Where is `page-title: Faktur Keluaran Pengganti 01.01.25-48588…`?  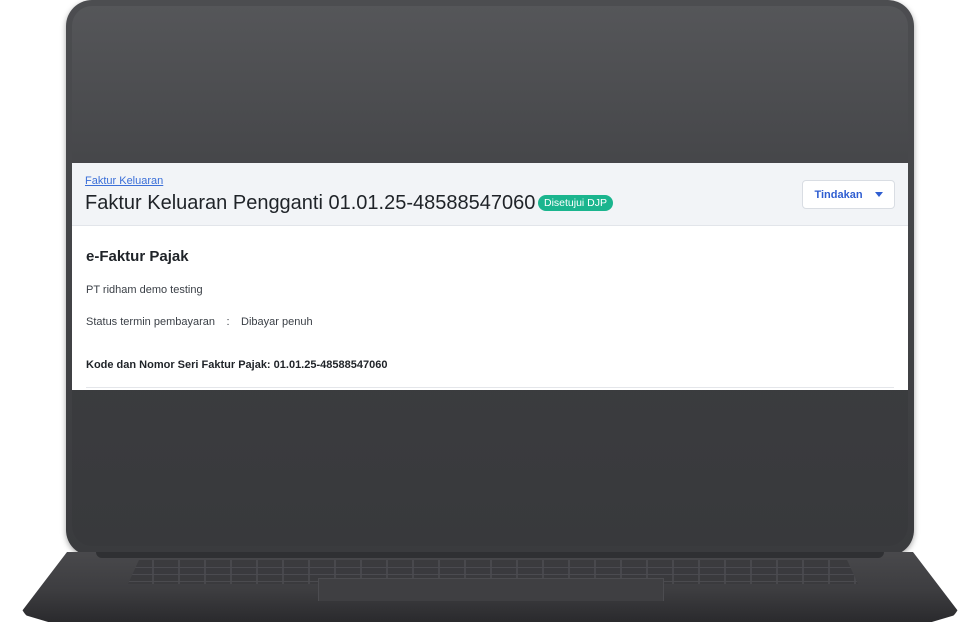
page-title: Faktur Keluaran Pengganti 01.01.25-48588… is located at coordinates (310, 203).